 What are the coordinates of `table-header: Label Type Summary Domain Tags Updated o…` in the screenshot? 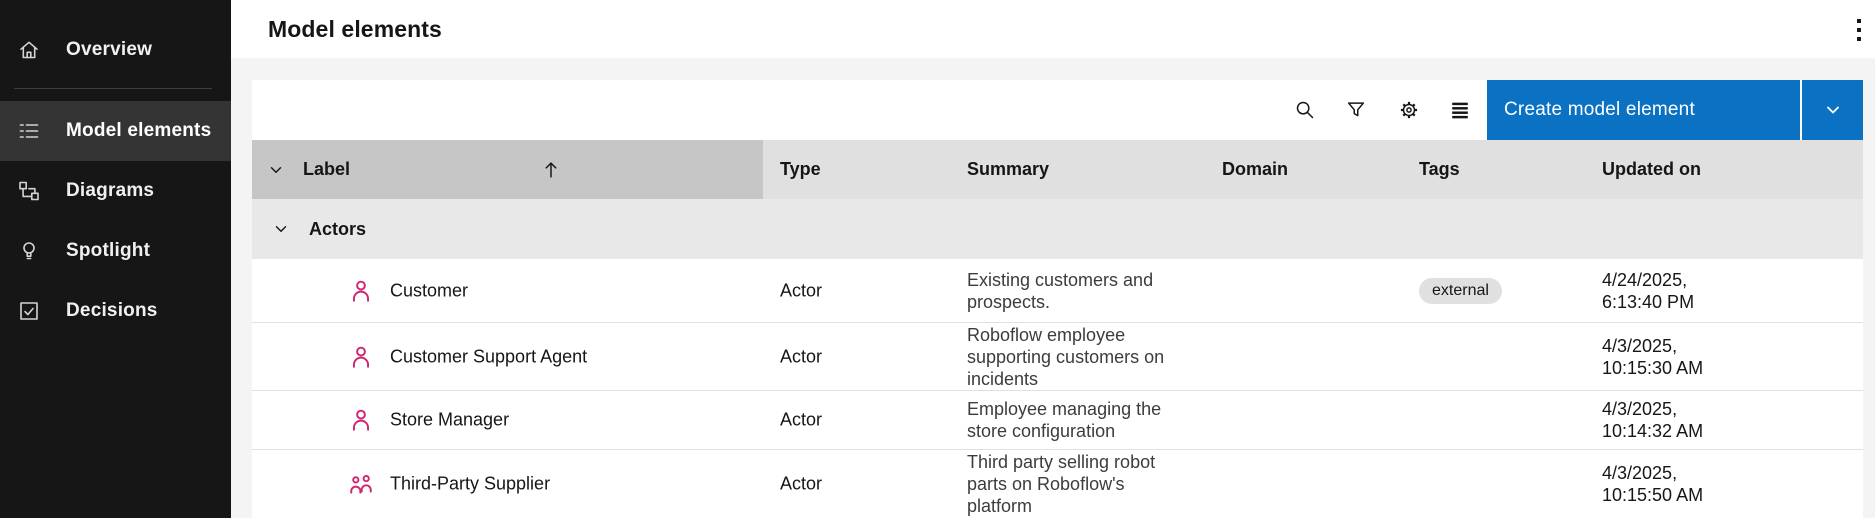 It's located at (1057, 169).